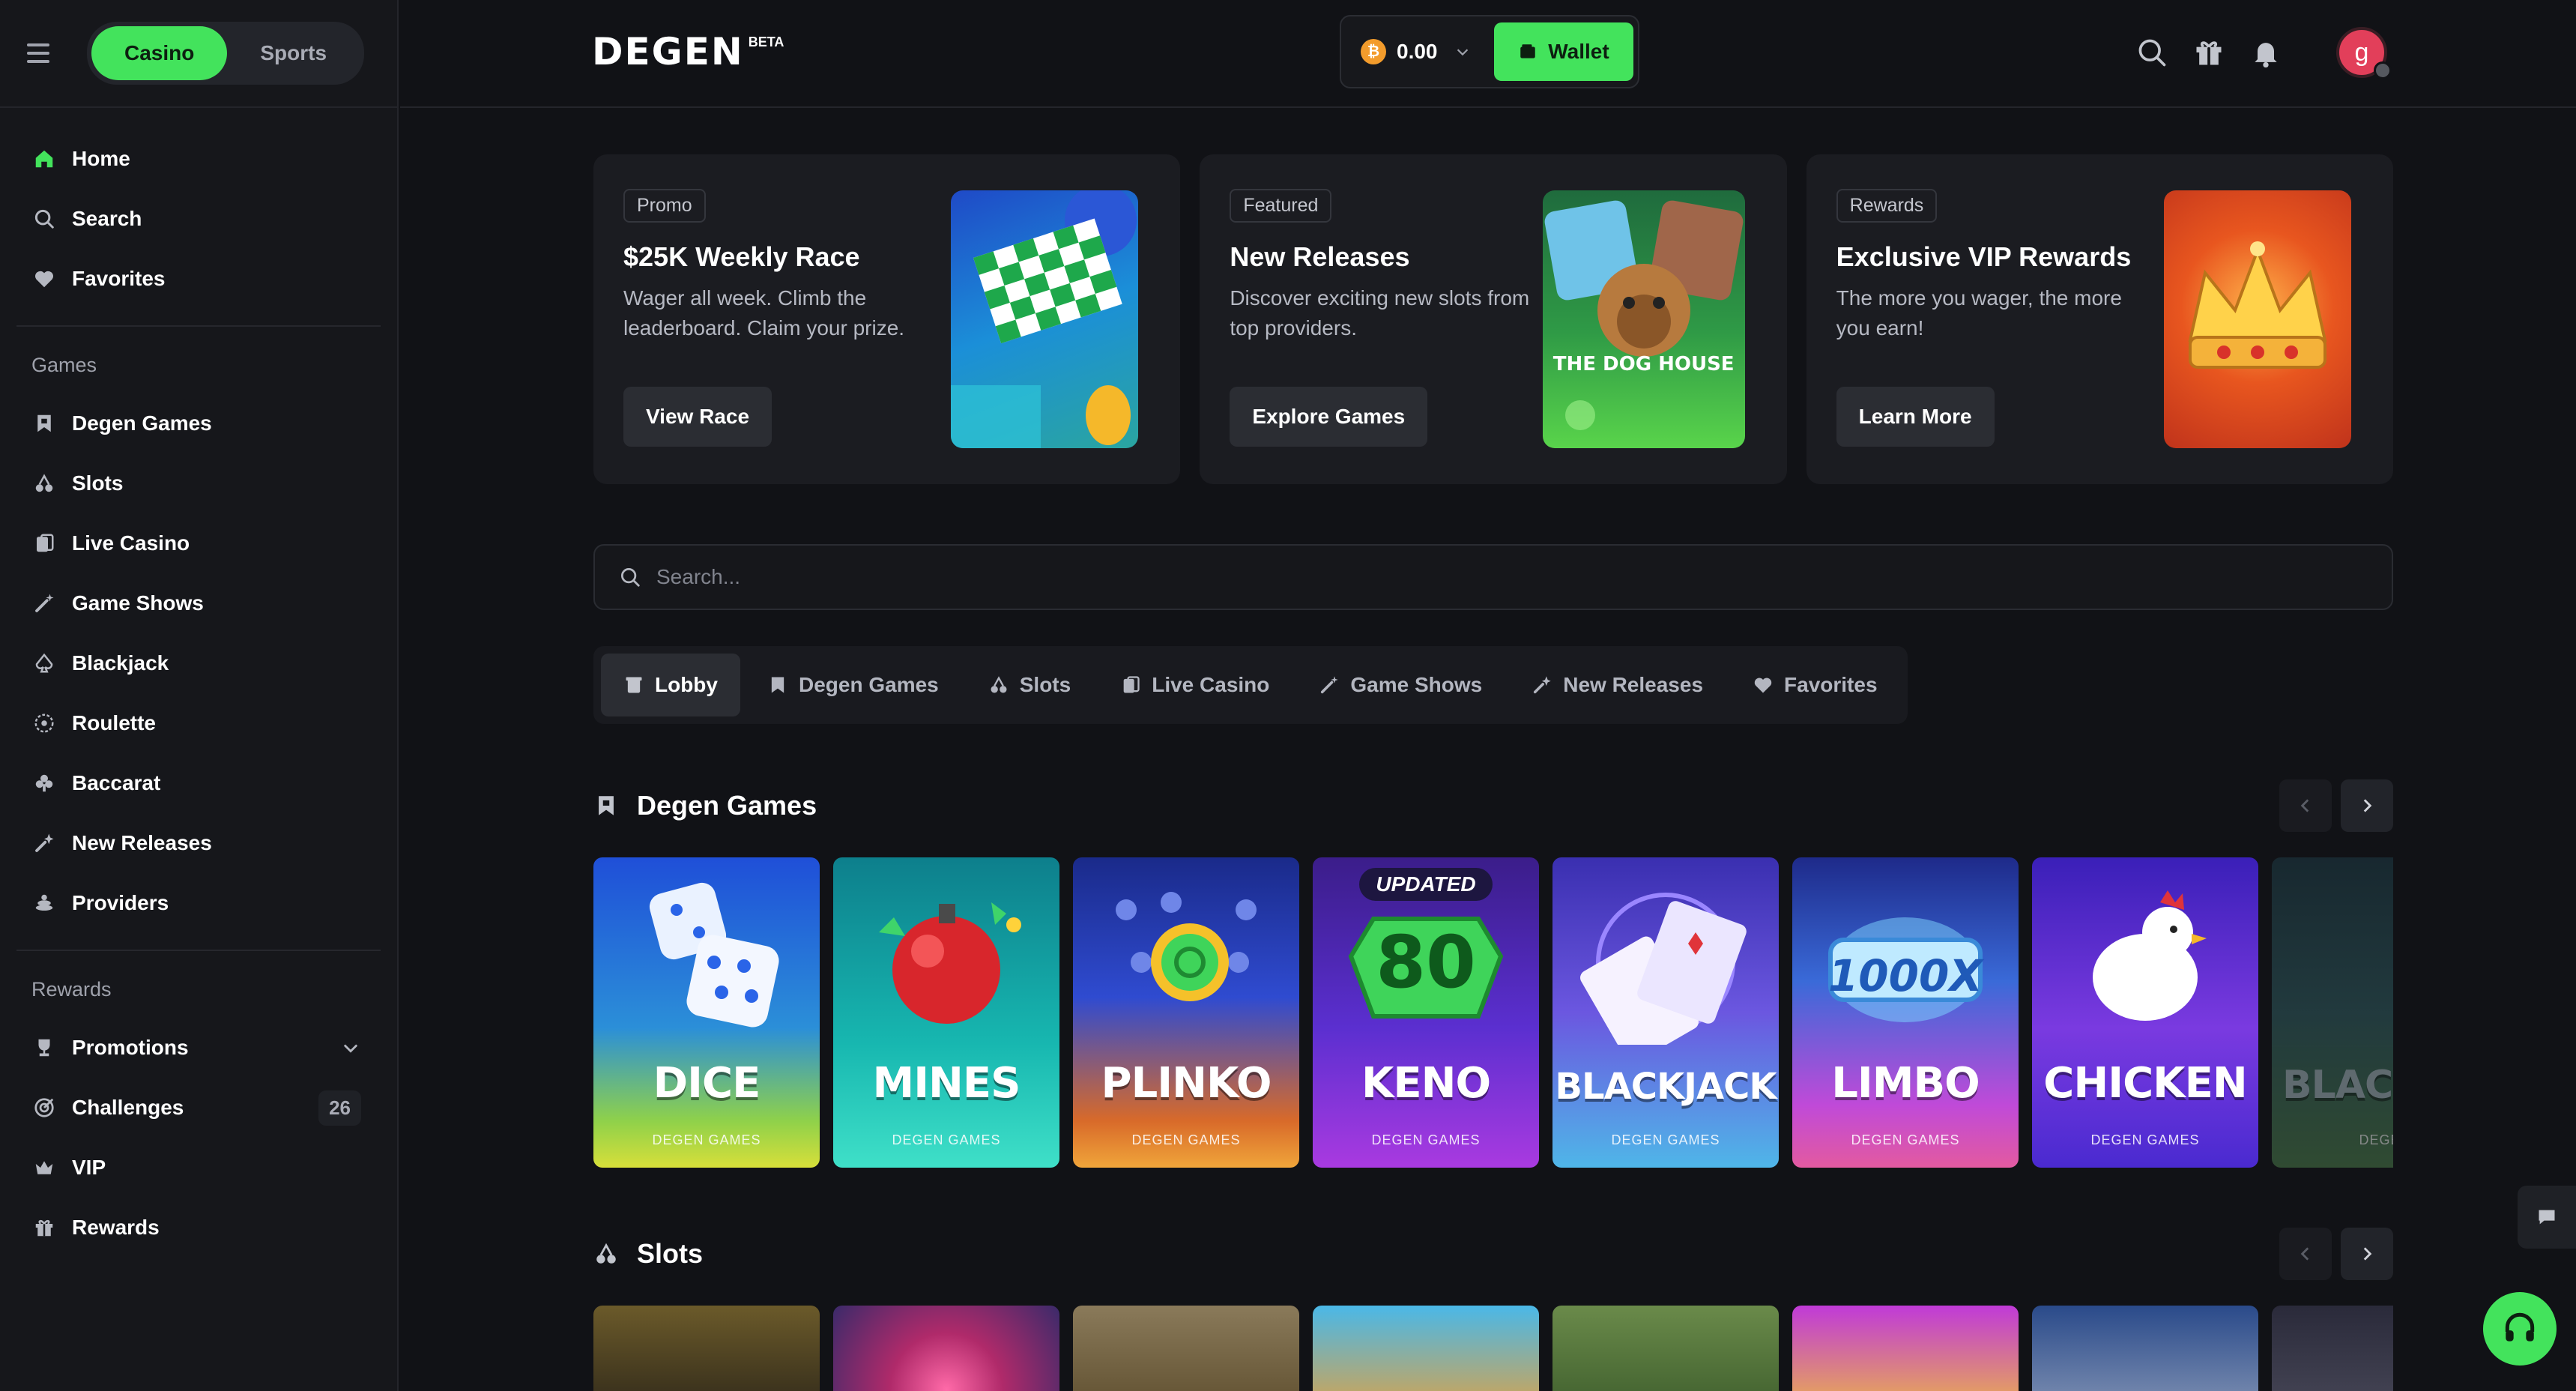  What do you see at coordinates (1665, 1012) in the screenshot?
I see `game-card-blackjack: BLACKJACK DEGEN GAMES` at bounding box center [1665, 1012].